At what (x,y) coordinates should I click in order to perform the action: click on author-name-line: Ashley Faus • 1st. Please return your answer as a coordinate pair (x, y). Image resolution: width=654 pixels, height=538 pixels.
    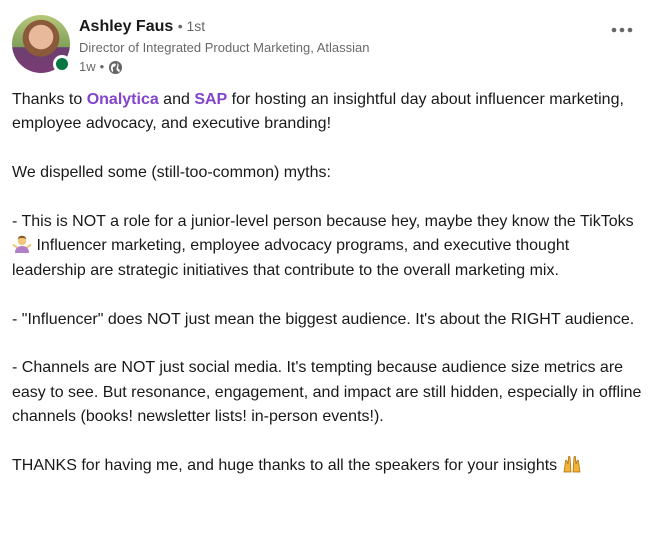
    Looking at the image, I should click on (142, 26).